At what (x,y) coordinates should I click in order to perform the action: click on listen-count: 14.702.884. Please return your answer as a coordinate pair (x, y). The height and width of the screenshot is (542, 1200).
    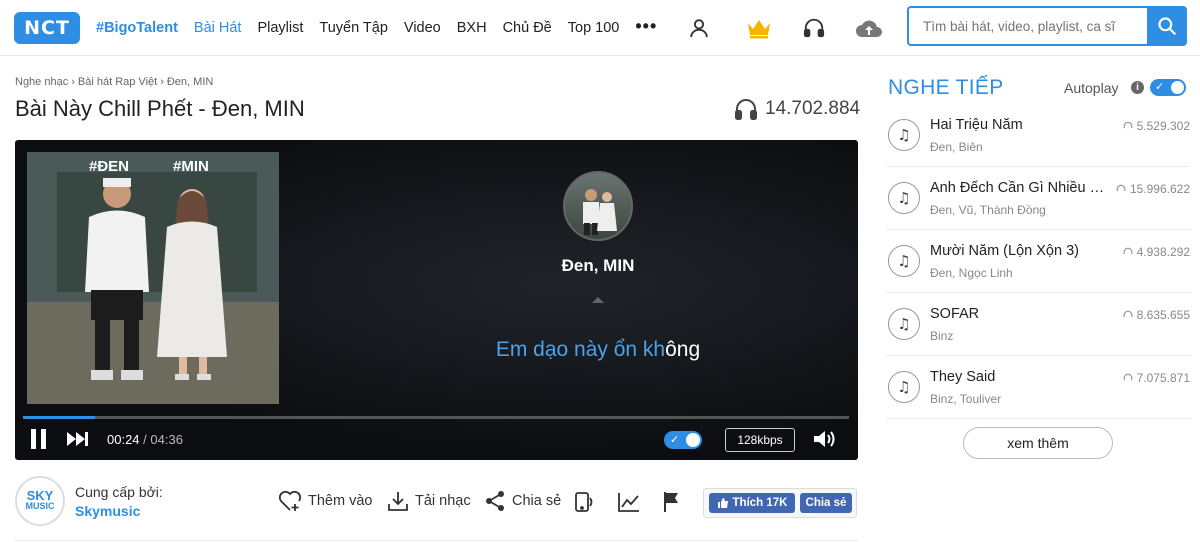
    Looking at the image, I should click on (796, 109).